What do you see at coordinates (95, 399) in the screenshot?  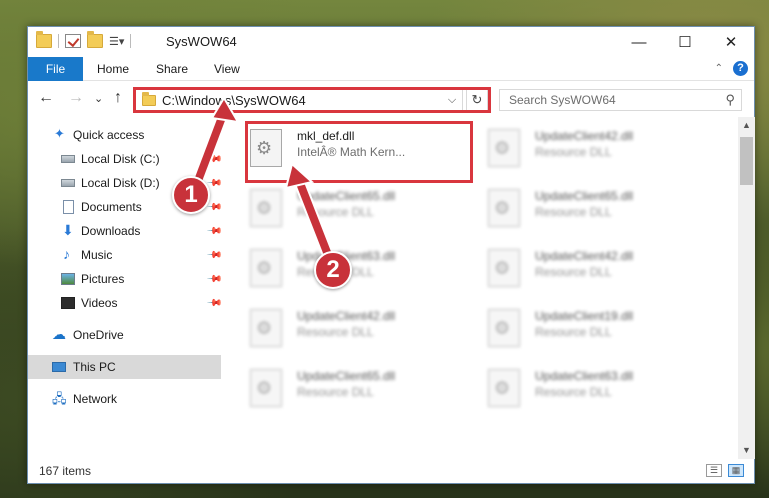 I see `sidebar-item-label: Network` at bounding box center [95, 399].